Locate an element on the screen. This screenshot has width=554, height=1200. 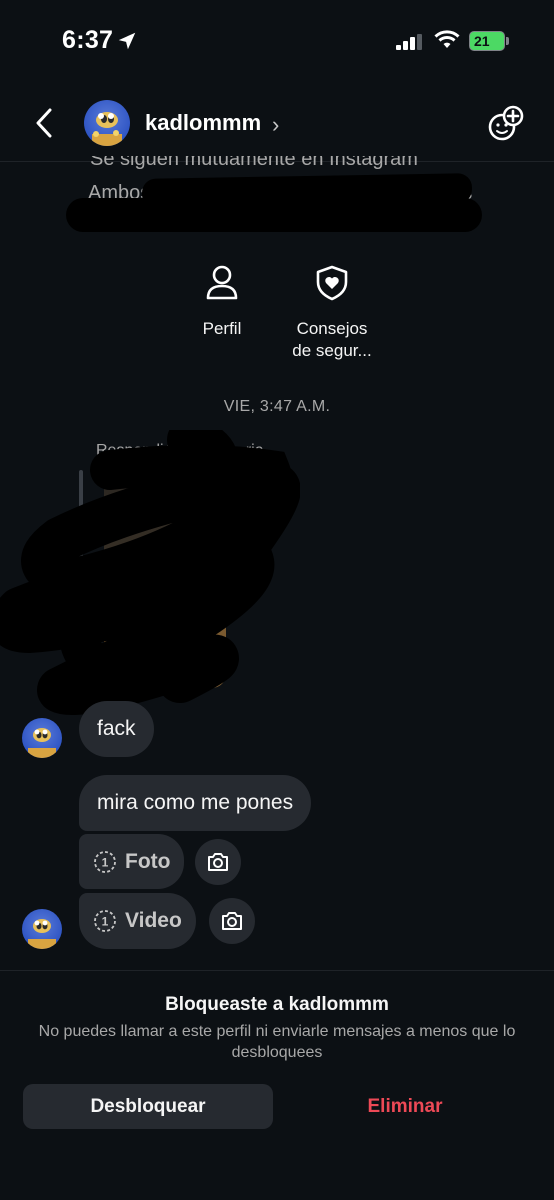
delete-button: Eliminar is located at coordinates (405, 1106).